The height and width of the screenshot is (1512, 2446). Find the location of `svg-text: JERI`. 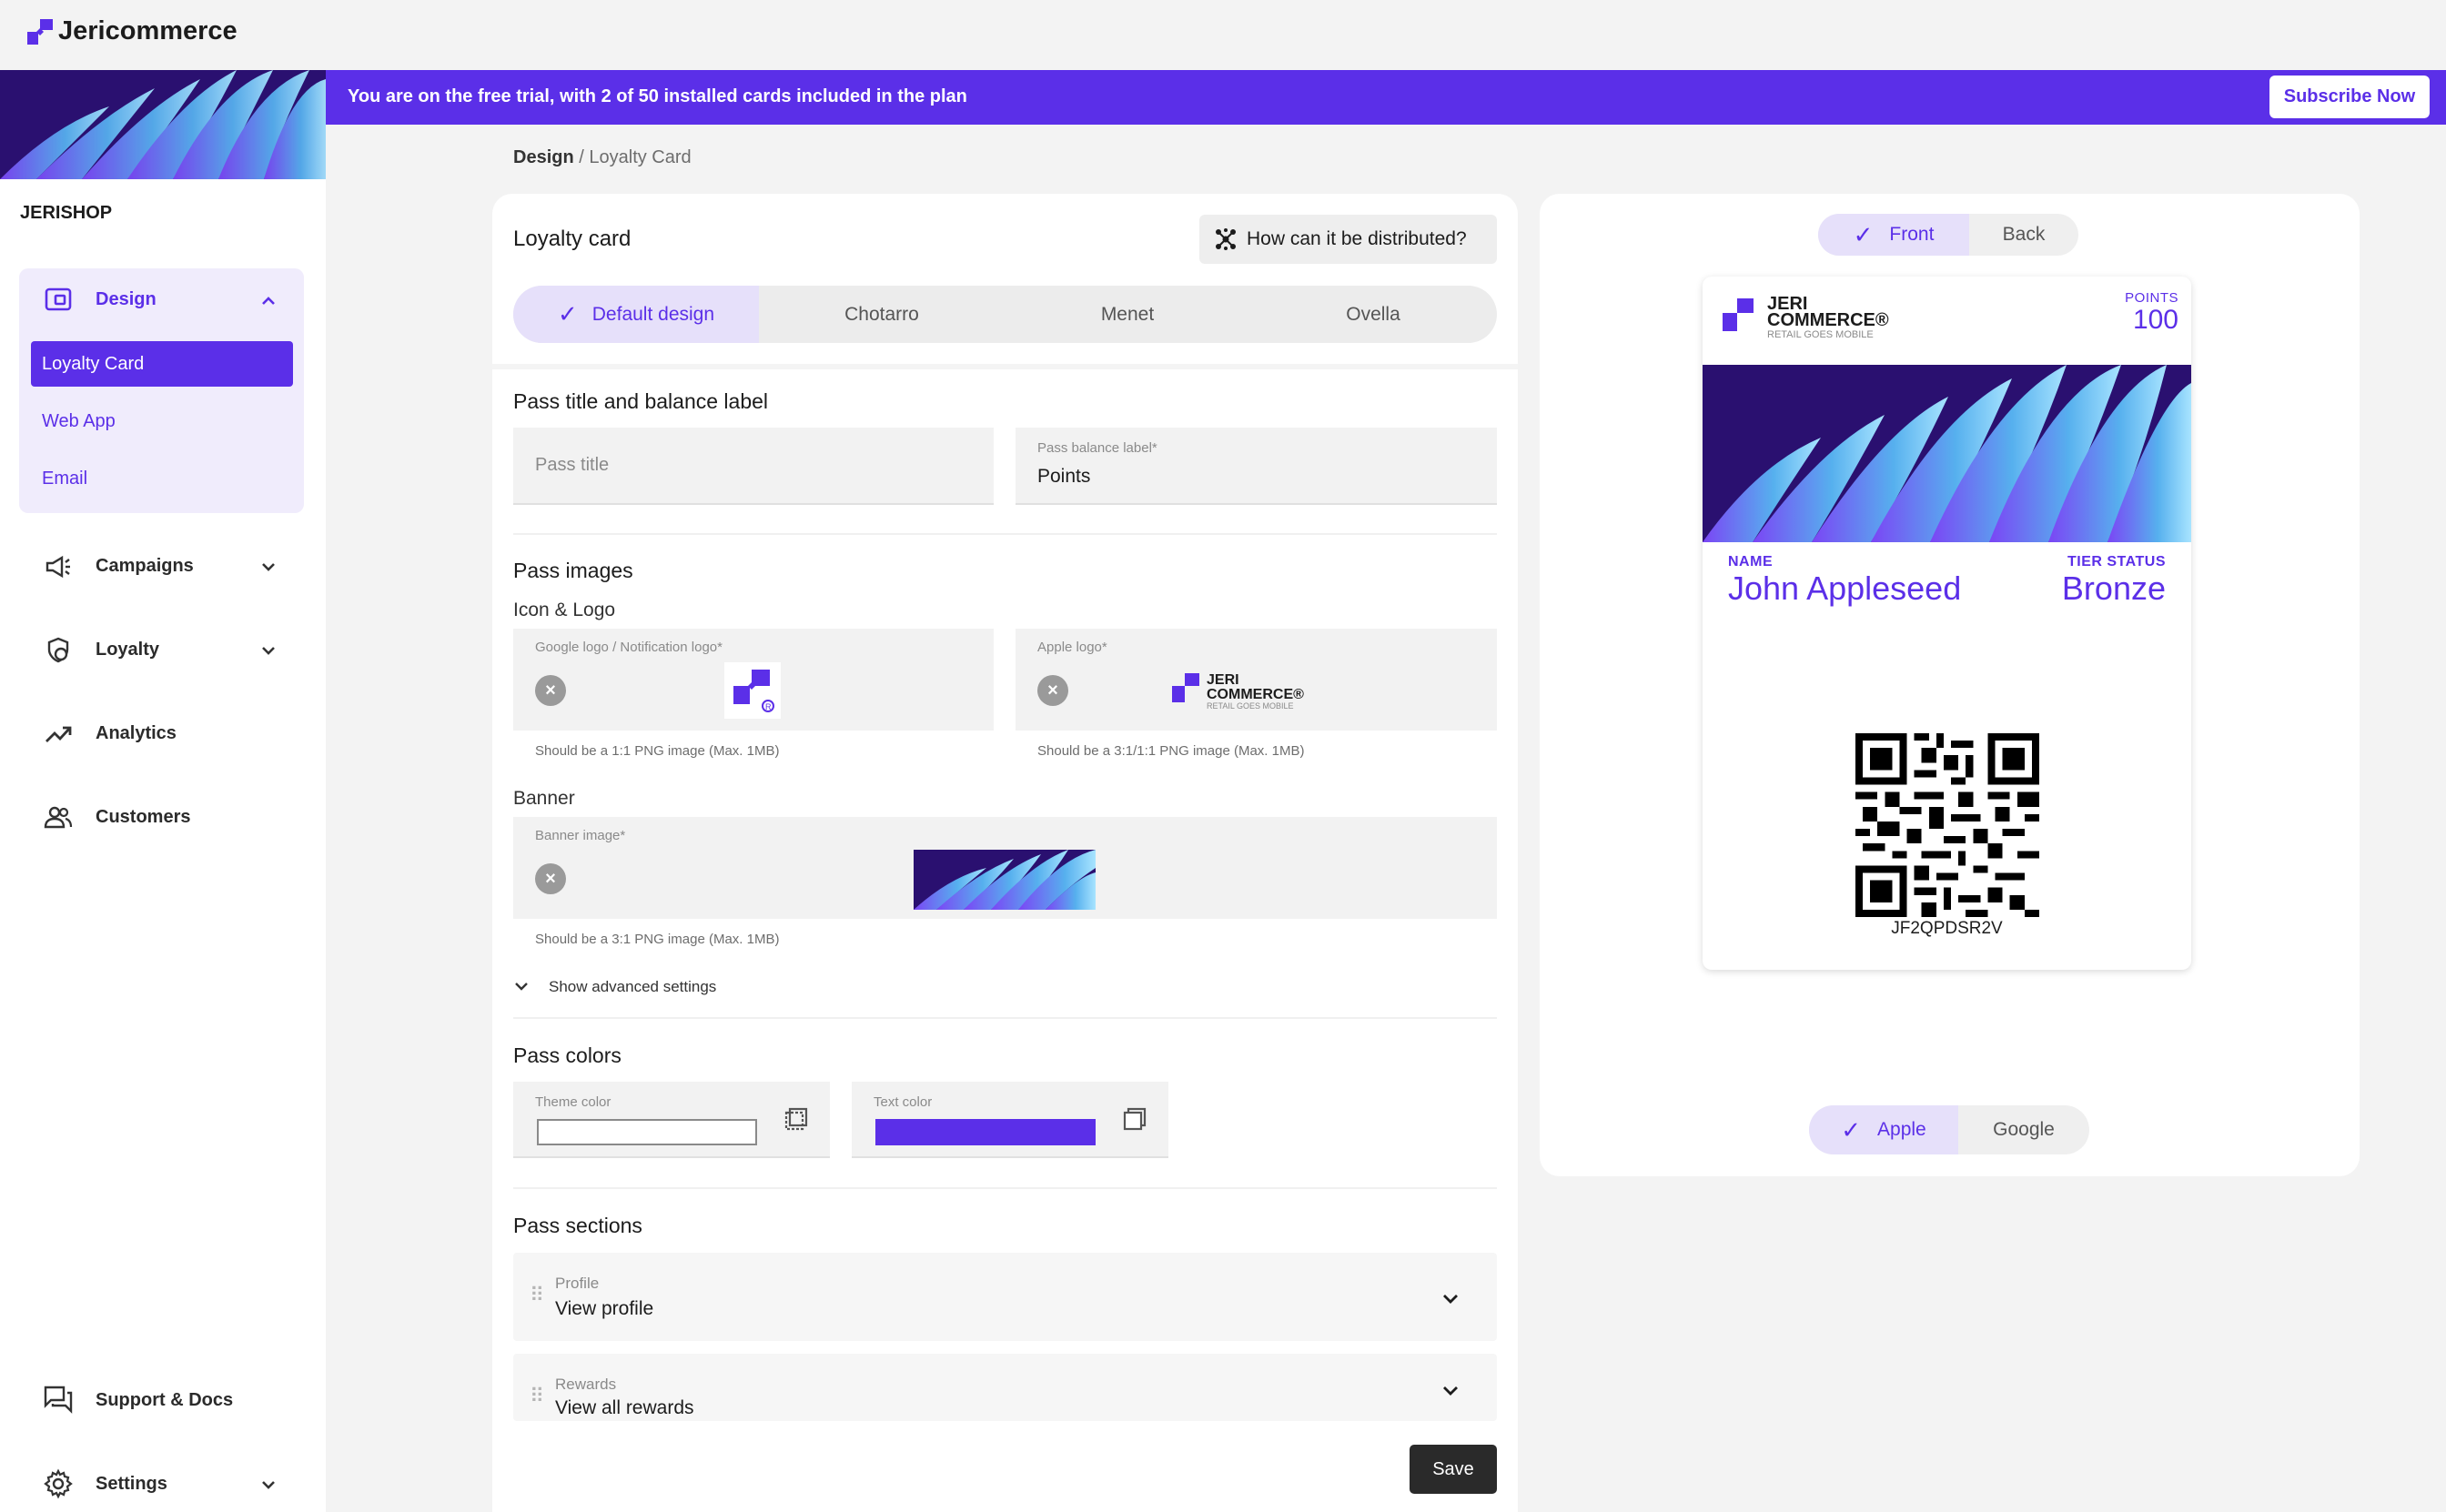

svg-text: JERI is located at coordinates (1223, 680).